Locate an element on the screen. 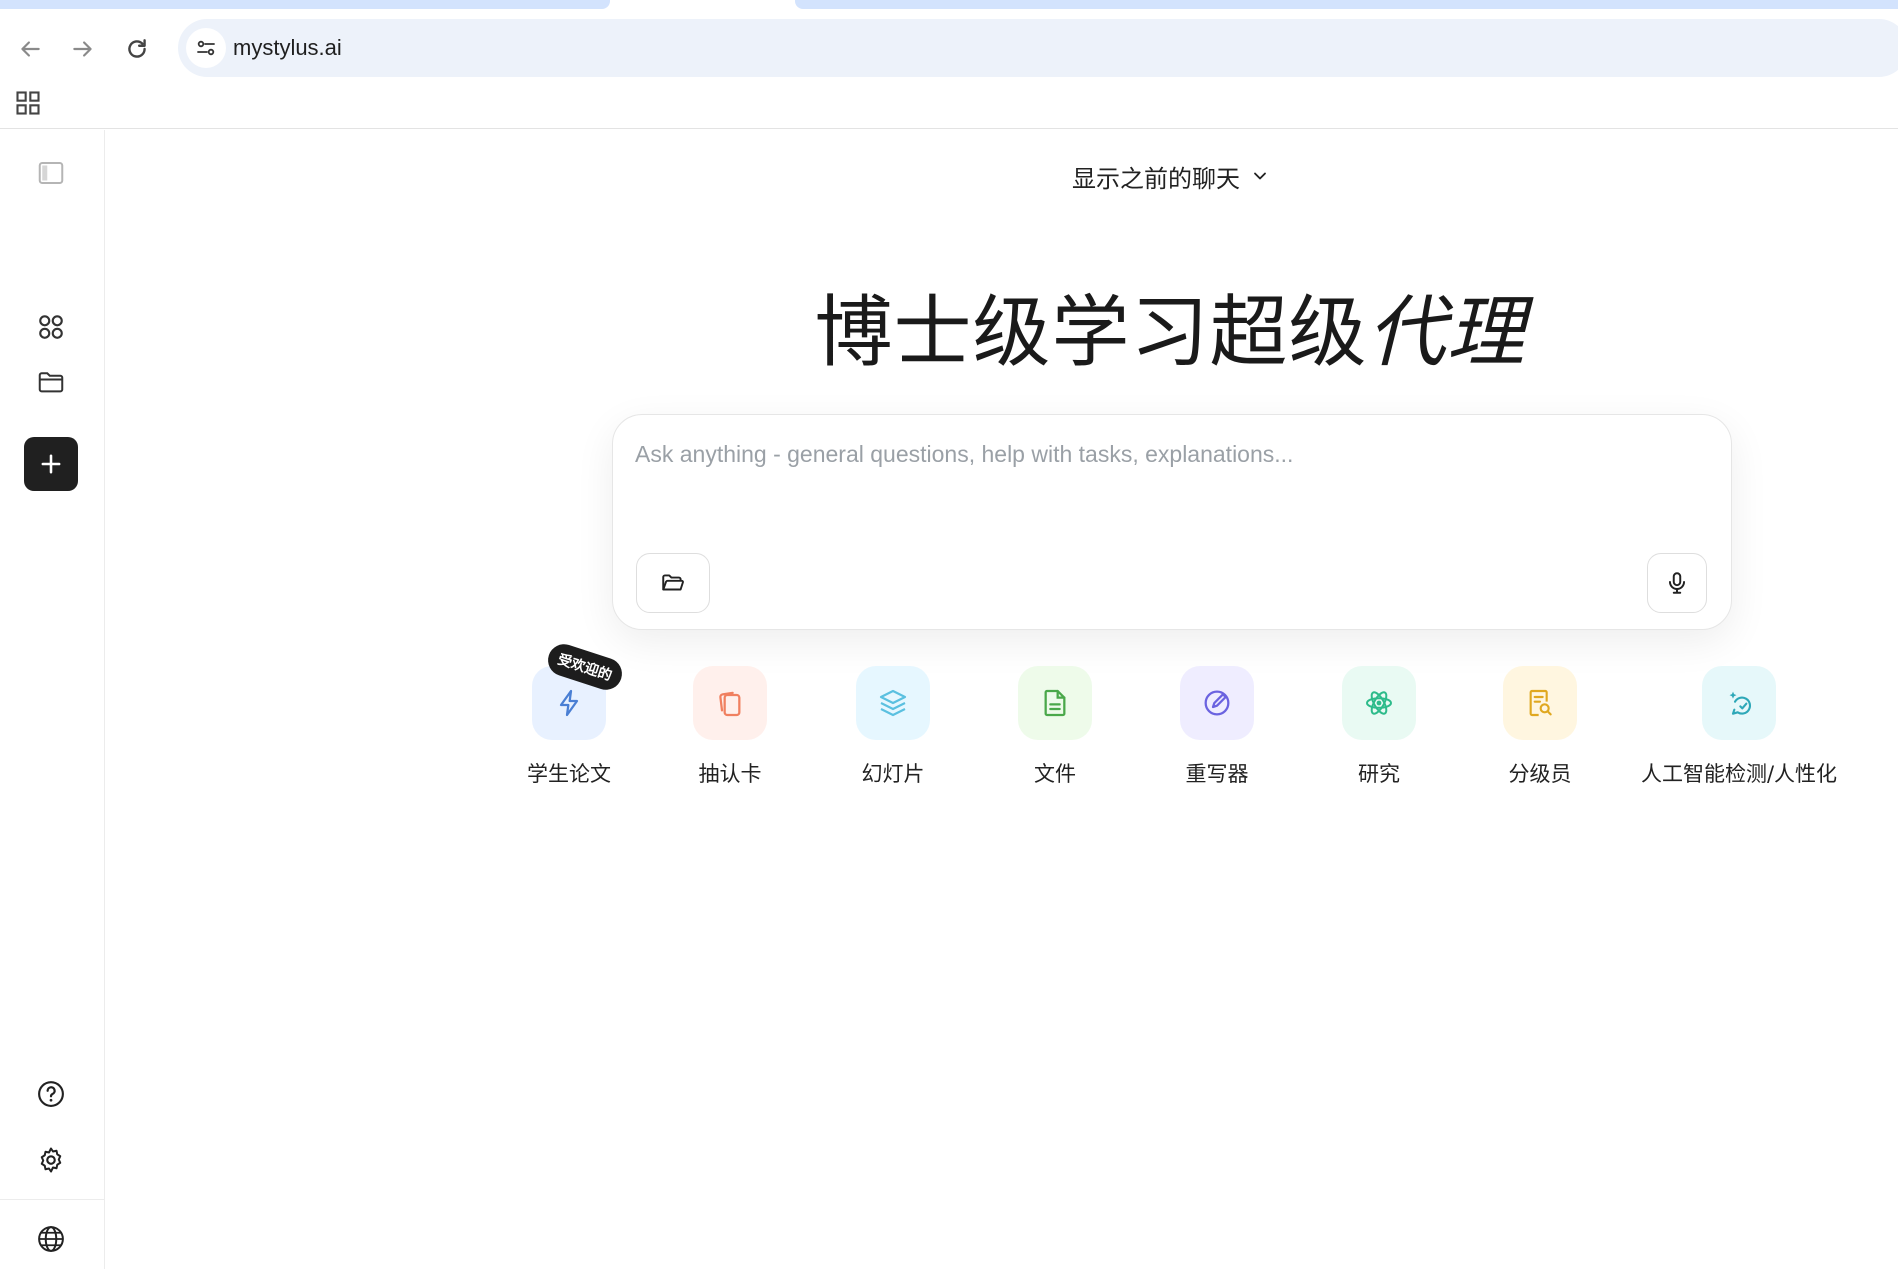 The width and height of the screenshot is (1898, 1269). forward-button is located at coordinates (83, 49).